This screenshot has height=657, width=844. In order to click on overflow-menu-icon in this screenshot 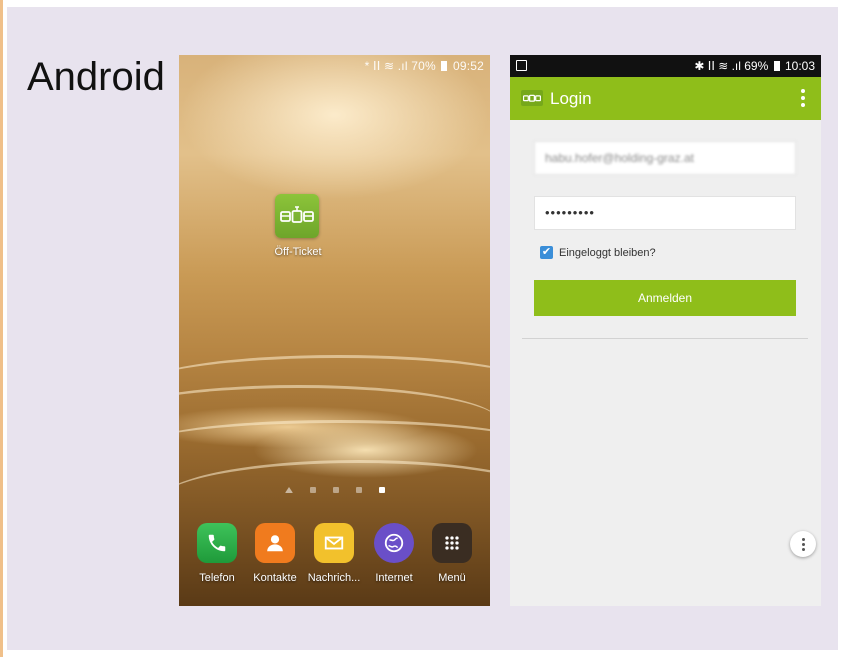, I will do `click(803, 98)`.